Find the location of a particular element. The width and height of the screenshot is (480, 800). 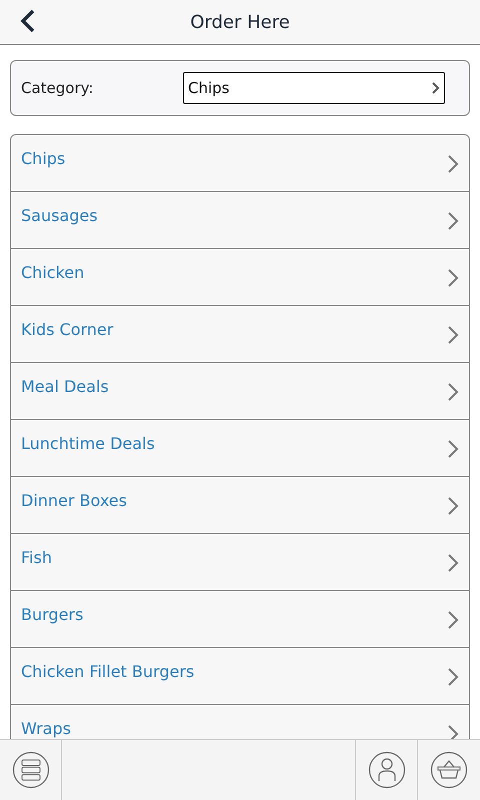

basket-button is located at coordinates (449, 770).